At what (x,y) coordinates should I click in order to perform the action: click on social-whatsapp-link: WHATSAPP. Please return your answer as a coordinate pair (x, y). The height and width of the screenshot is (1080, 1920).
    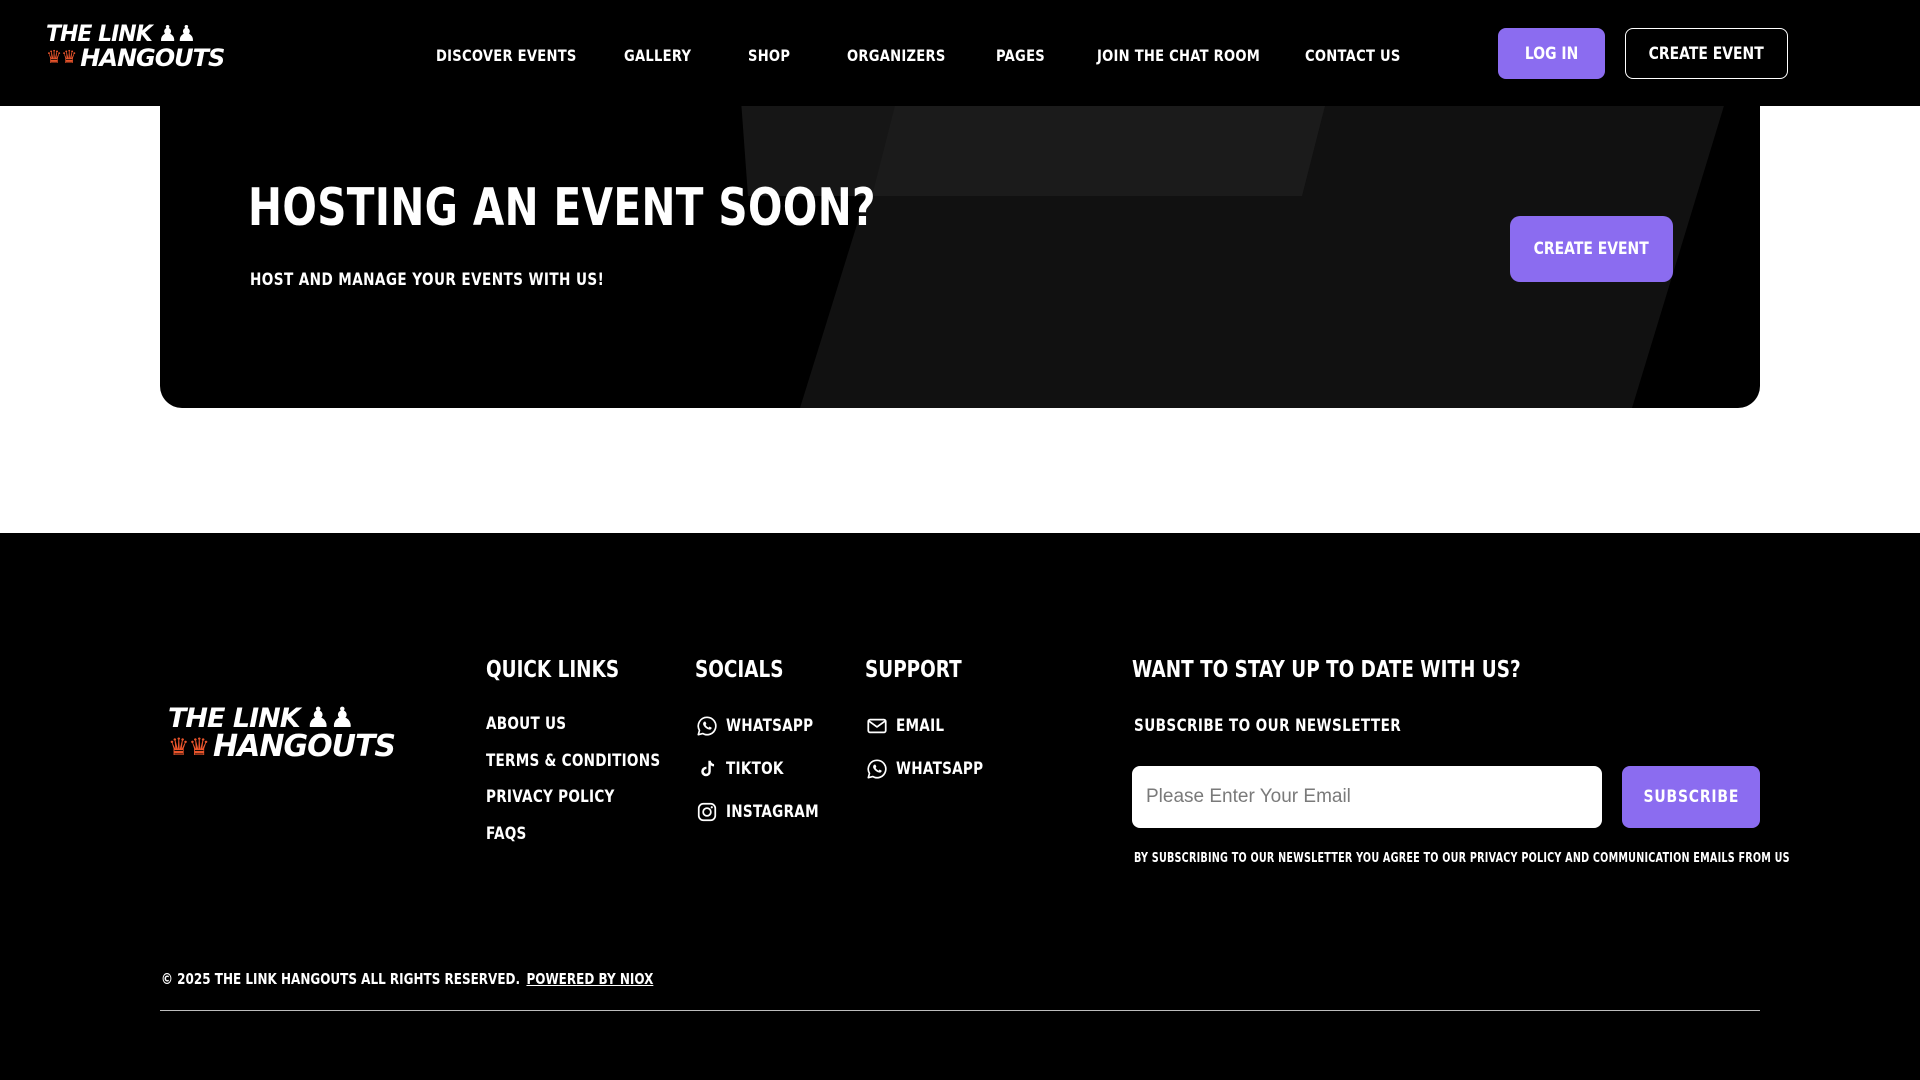
    Looking at the image, I should click on (765, 726).